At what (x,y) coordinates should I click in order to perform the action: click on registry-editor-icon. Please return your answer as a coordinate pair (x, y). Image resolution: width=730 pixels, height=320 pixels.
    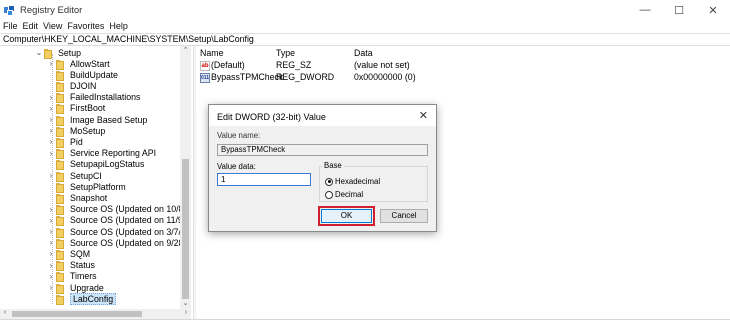
    Looking at the image, I should click on (9, 10).